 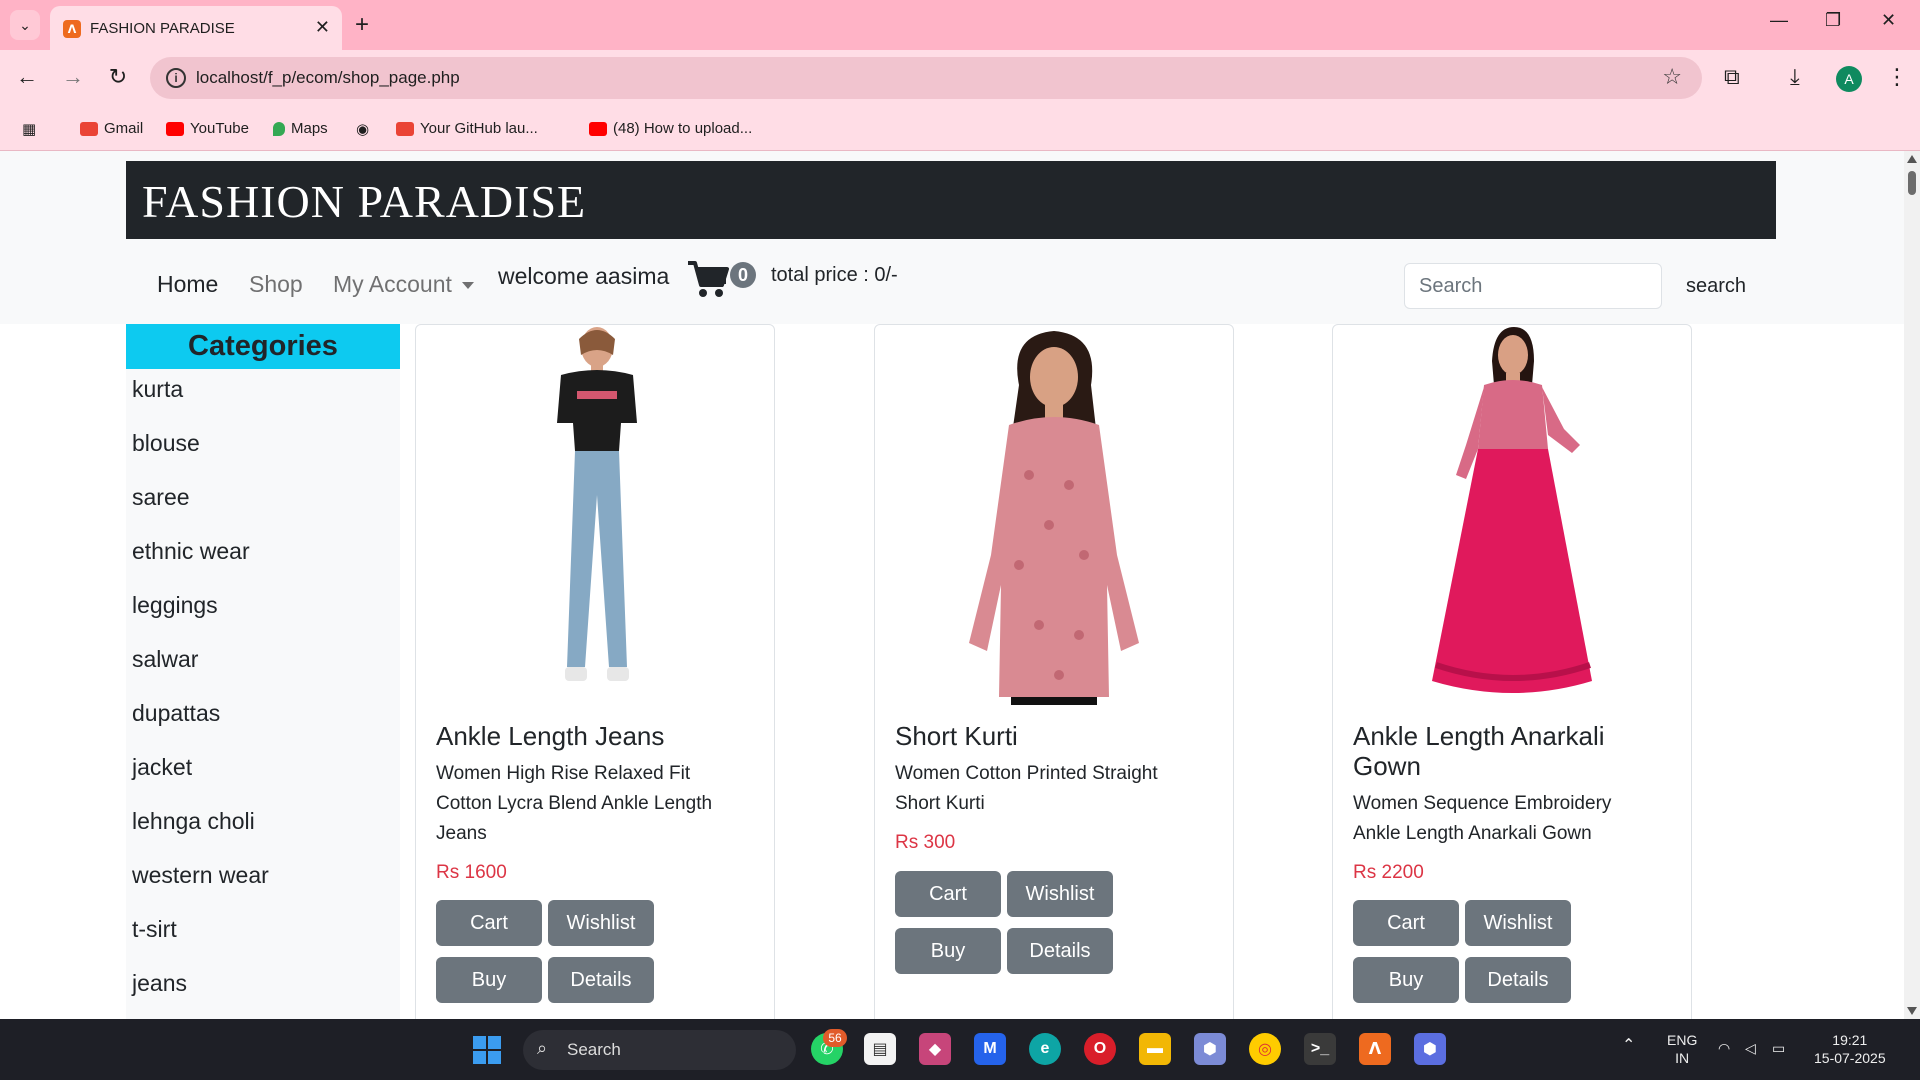 What do you see at coordinates (1375, 1049) in the screenshot?
I see `xampp-icon: ᐱ` at bounding box center [1375, 1049].